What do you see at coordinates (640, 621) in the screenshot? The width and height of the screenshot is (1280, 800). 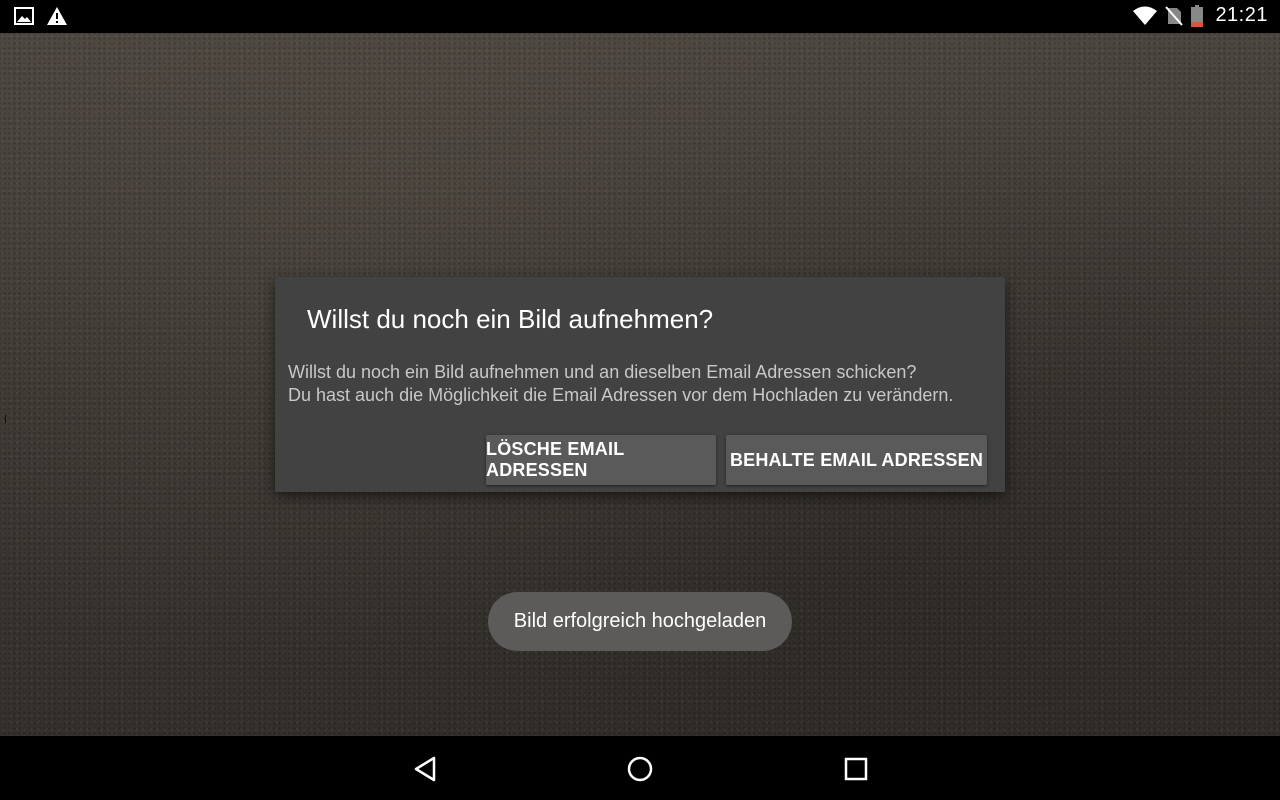 I see `upload-success-toast: Bild erfolgreich hochgeladen` at bounding box center [640, 621].